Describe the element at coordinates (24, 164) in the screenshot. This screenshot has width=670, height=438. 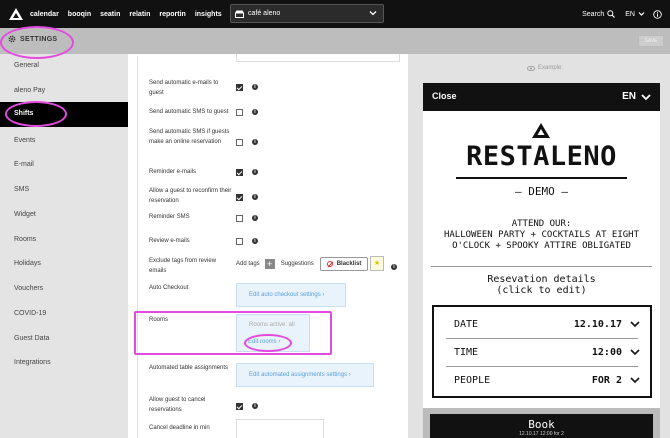
I see `sidebar-item-email: E-mail` at that location.